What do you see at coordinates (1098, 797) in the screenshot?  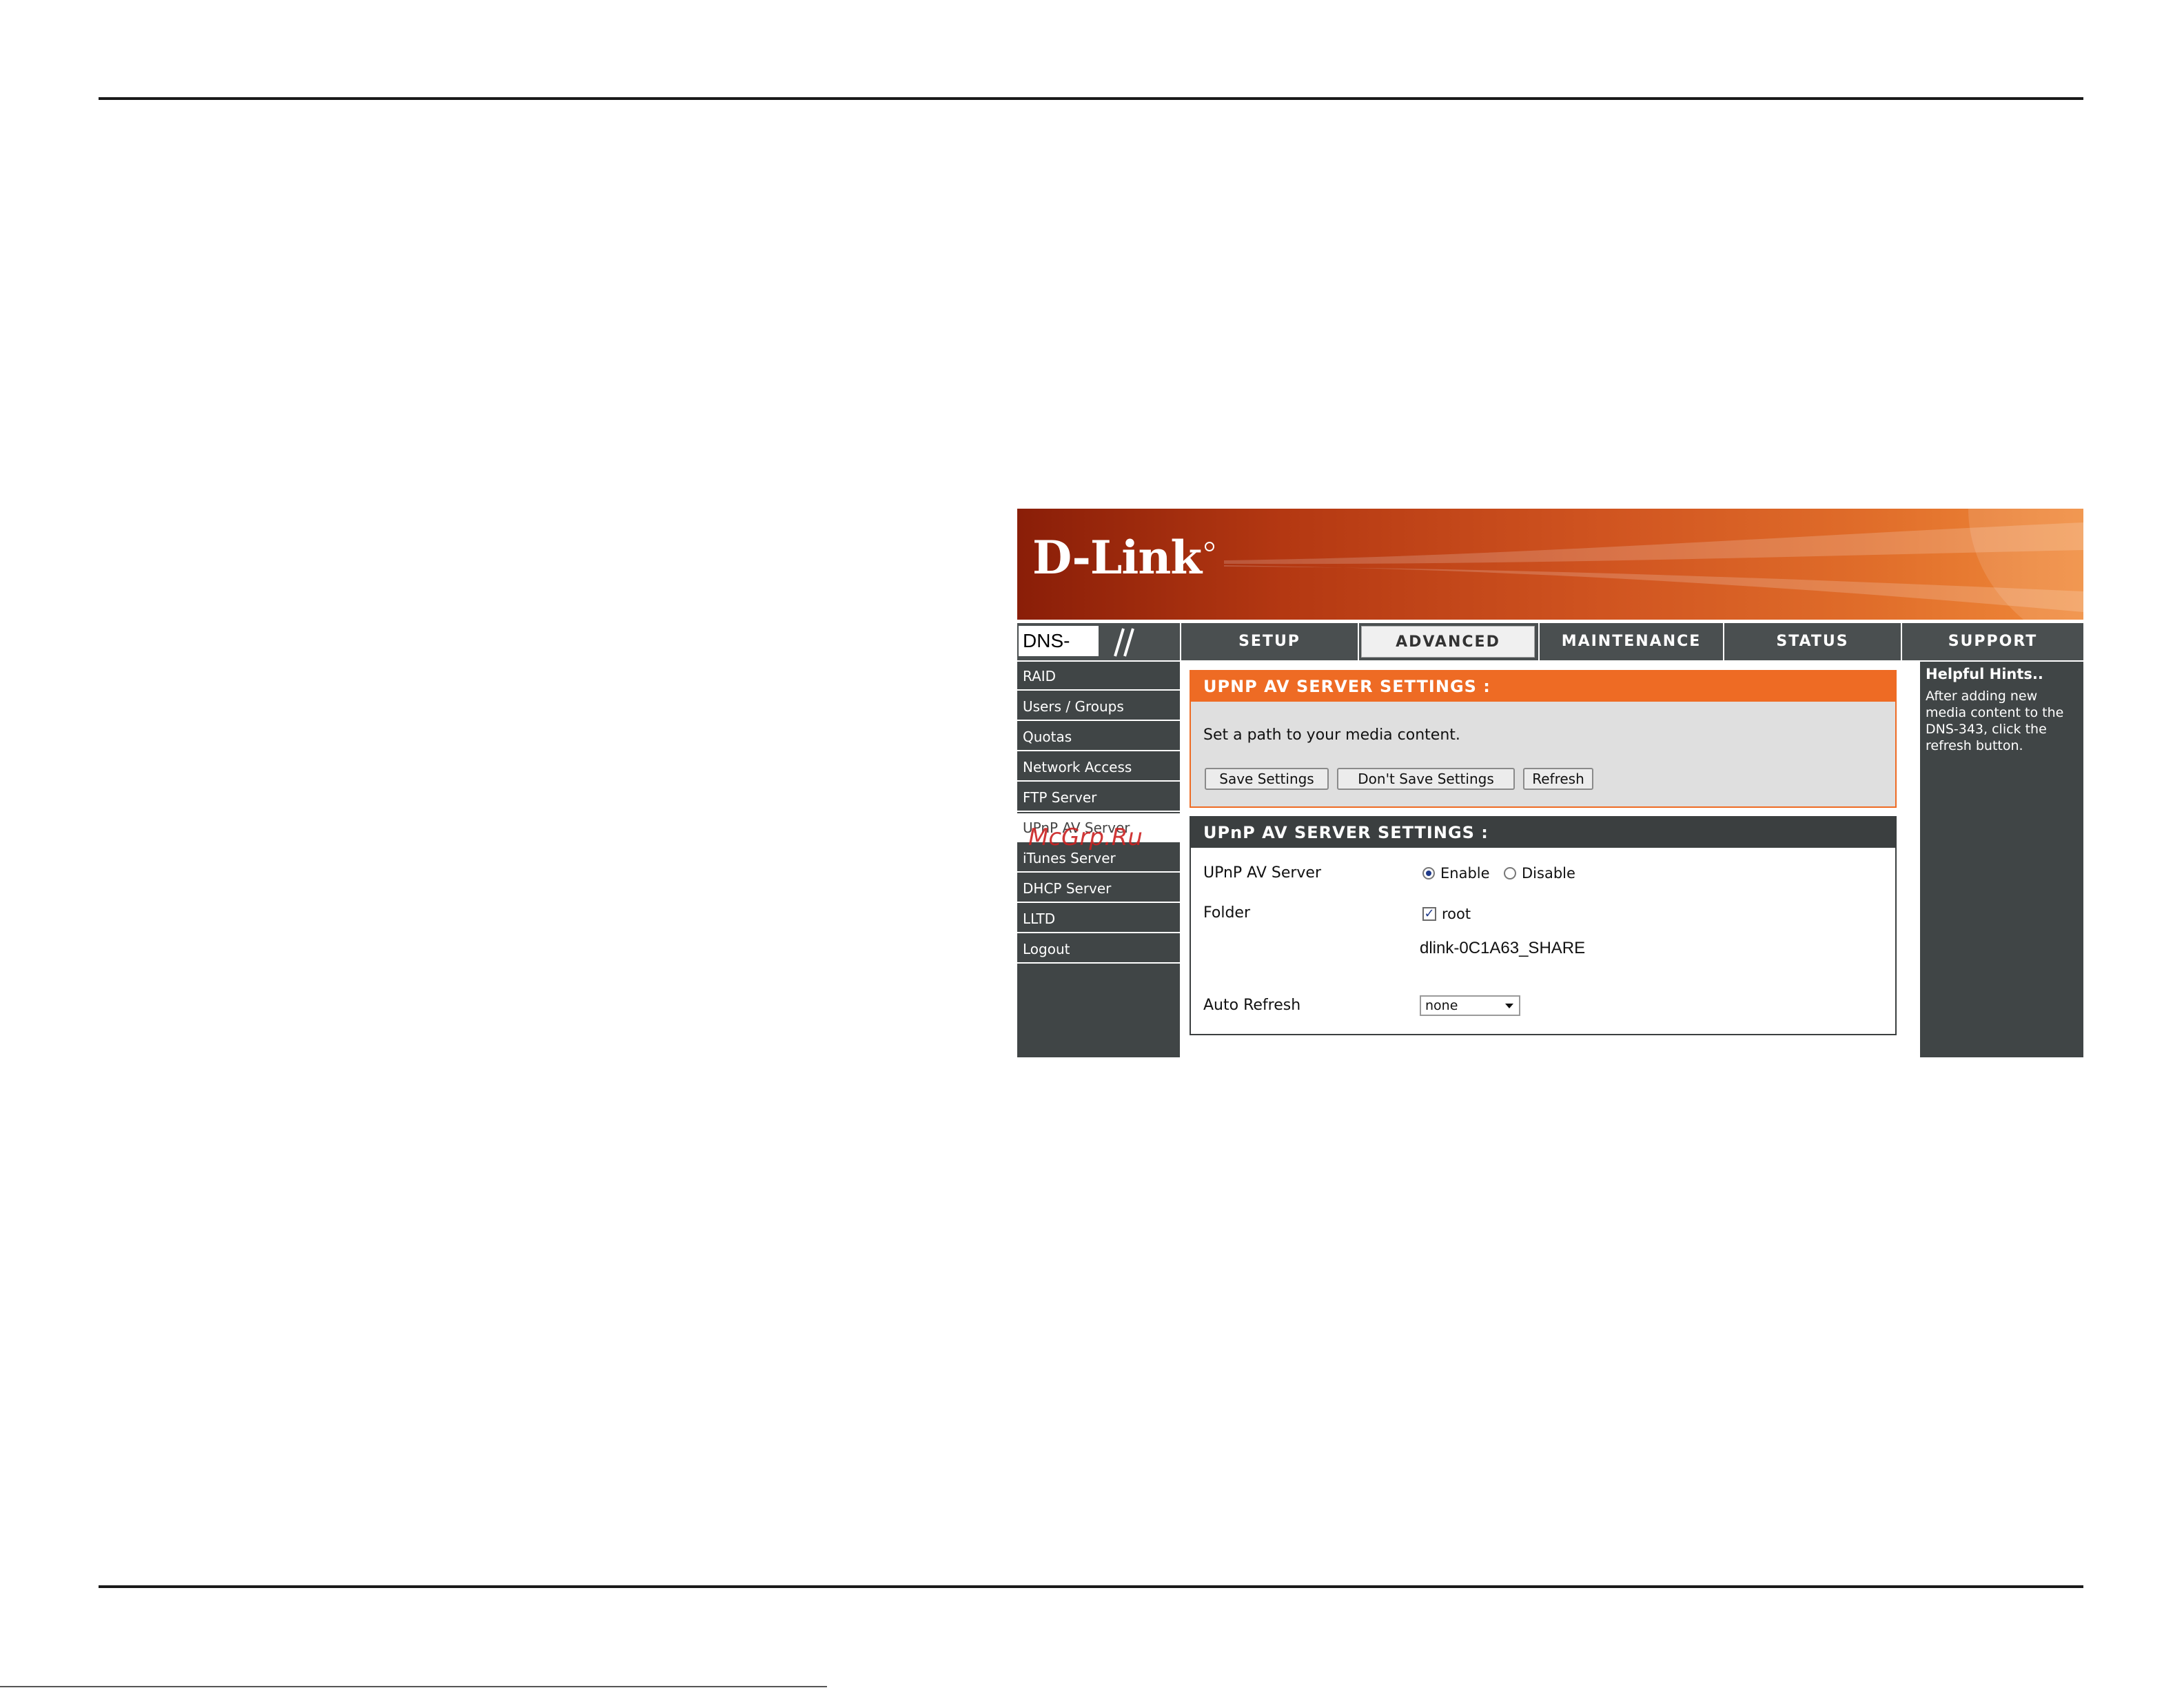 I see `sidebar-item-ftp-server: FTP Server` at bounding box center [1098, 797].